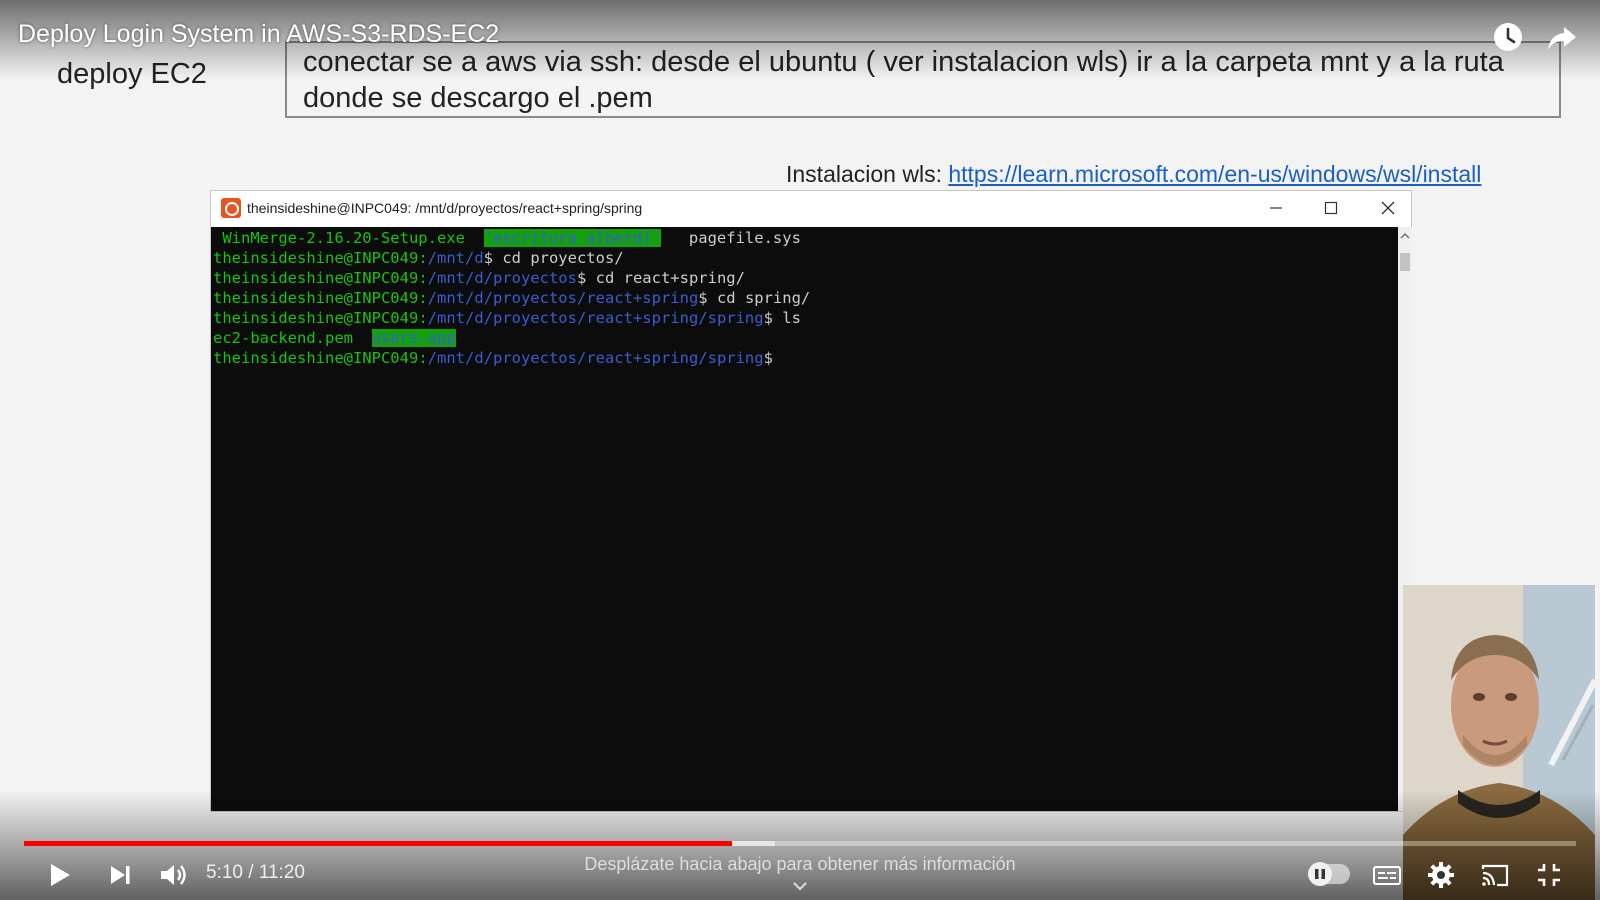 Image resolution: width=1600 pixels, height=900 pixels. Describe the element at coordinates (572, 238) in the screenshot. I see `terminal-dir-highlight: 'escritura alberdi'` at that location.